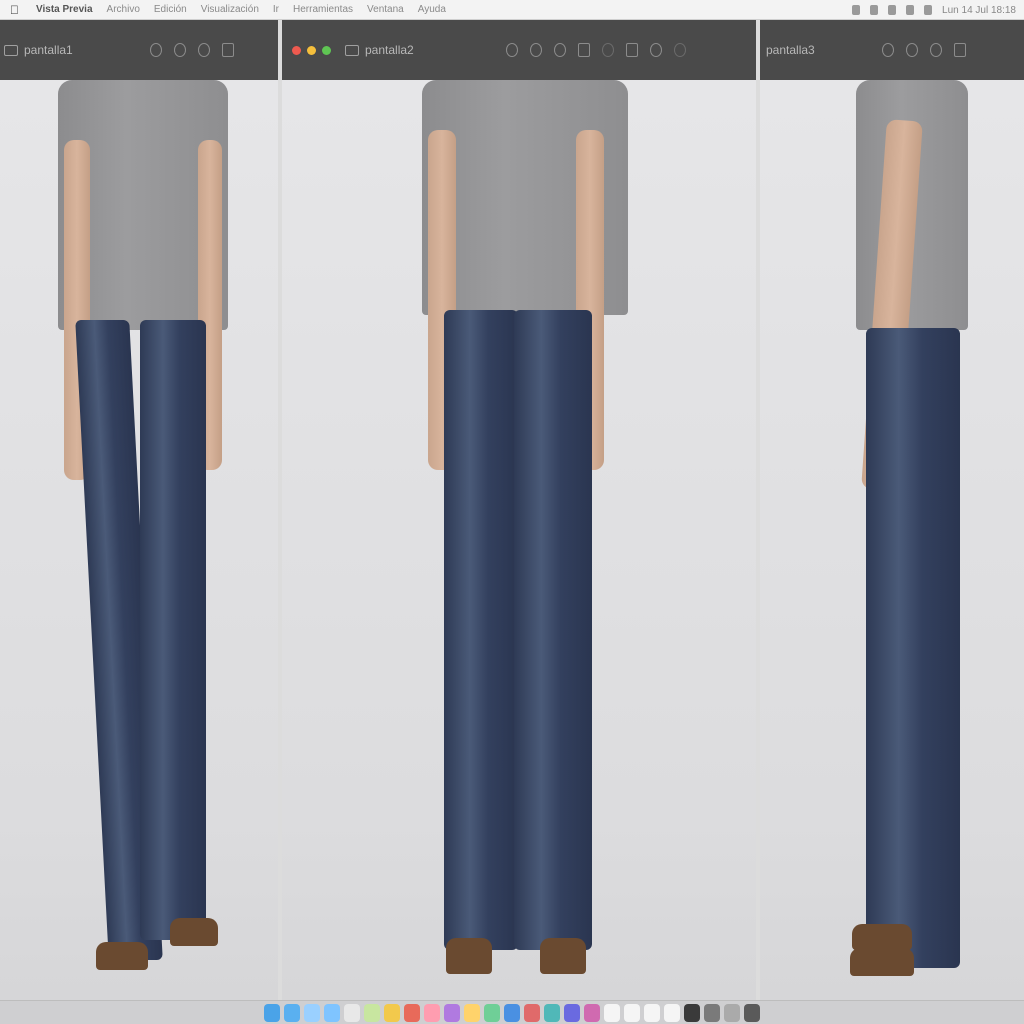 The height and width of the screenshot is (1024, 1024). I want to click on rotate-icon, so click(632, 50).